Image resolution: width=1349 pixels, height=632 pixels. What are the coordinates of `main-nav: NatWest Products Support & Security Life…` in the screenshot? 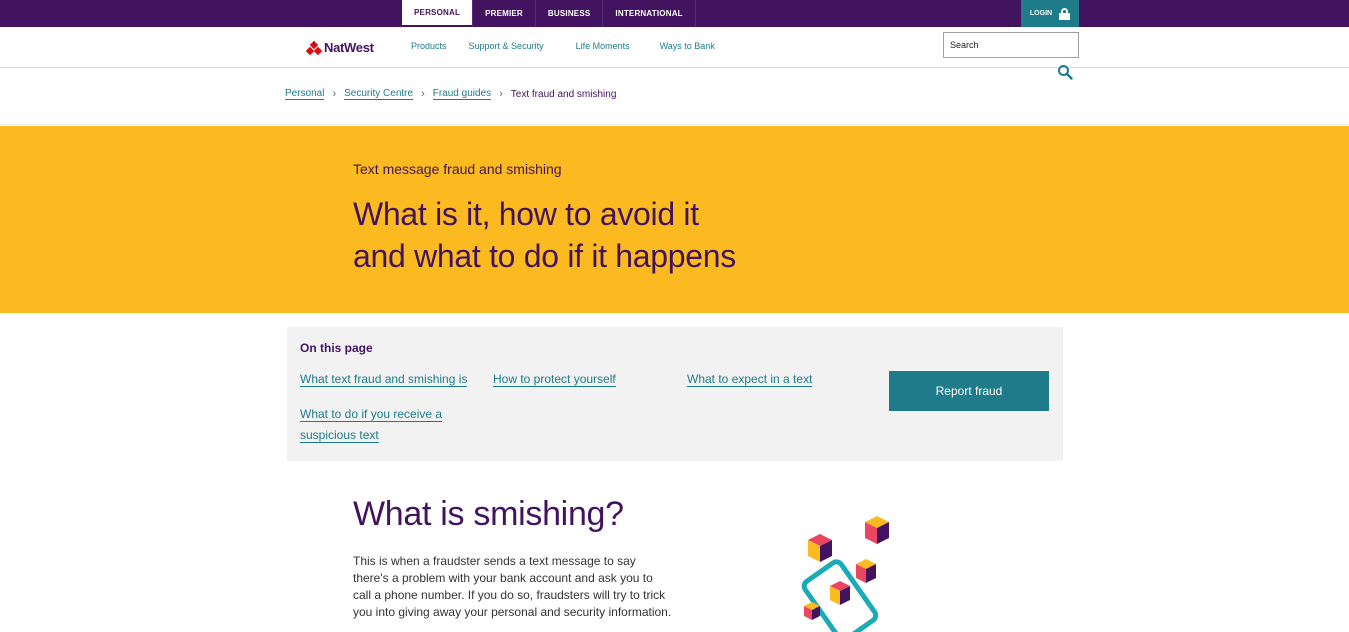 It's located at (674, 53).